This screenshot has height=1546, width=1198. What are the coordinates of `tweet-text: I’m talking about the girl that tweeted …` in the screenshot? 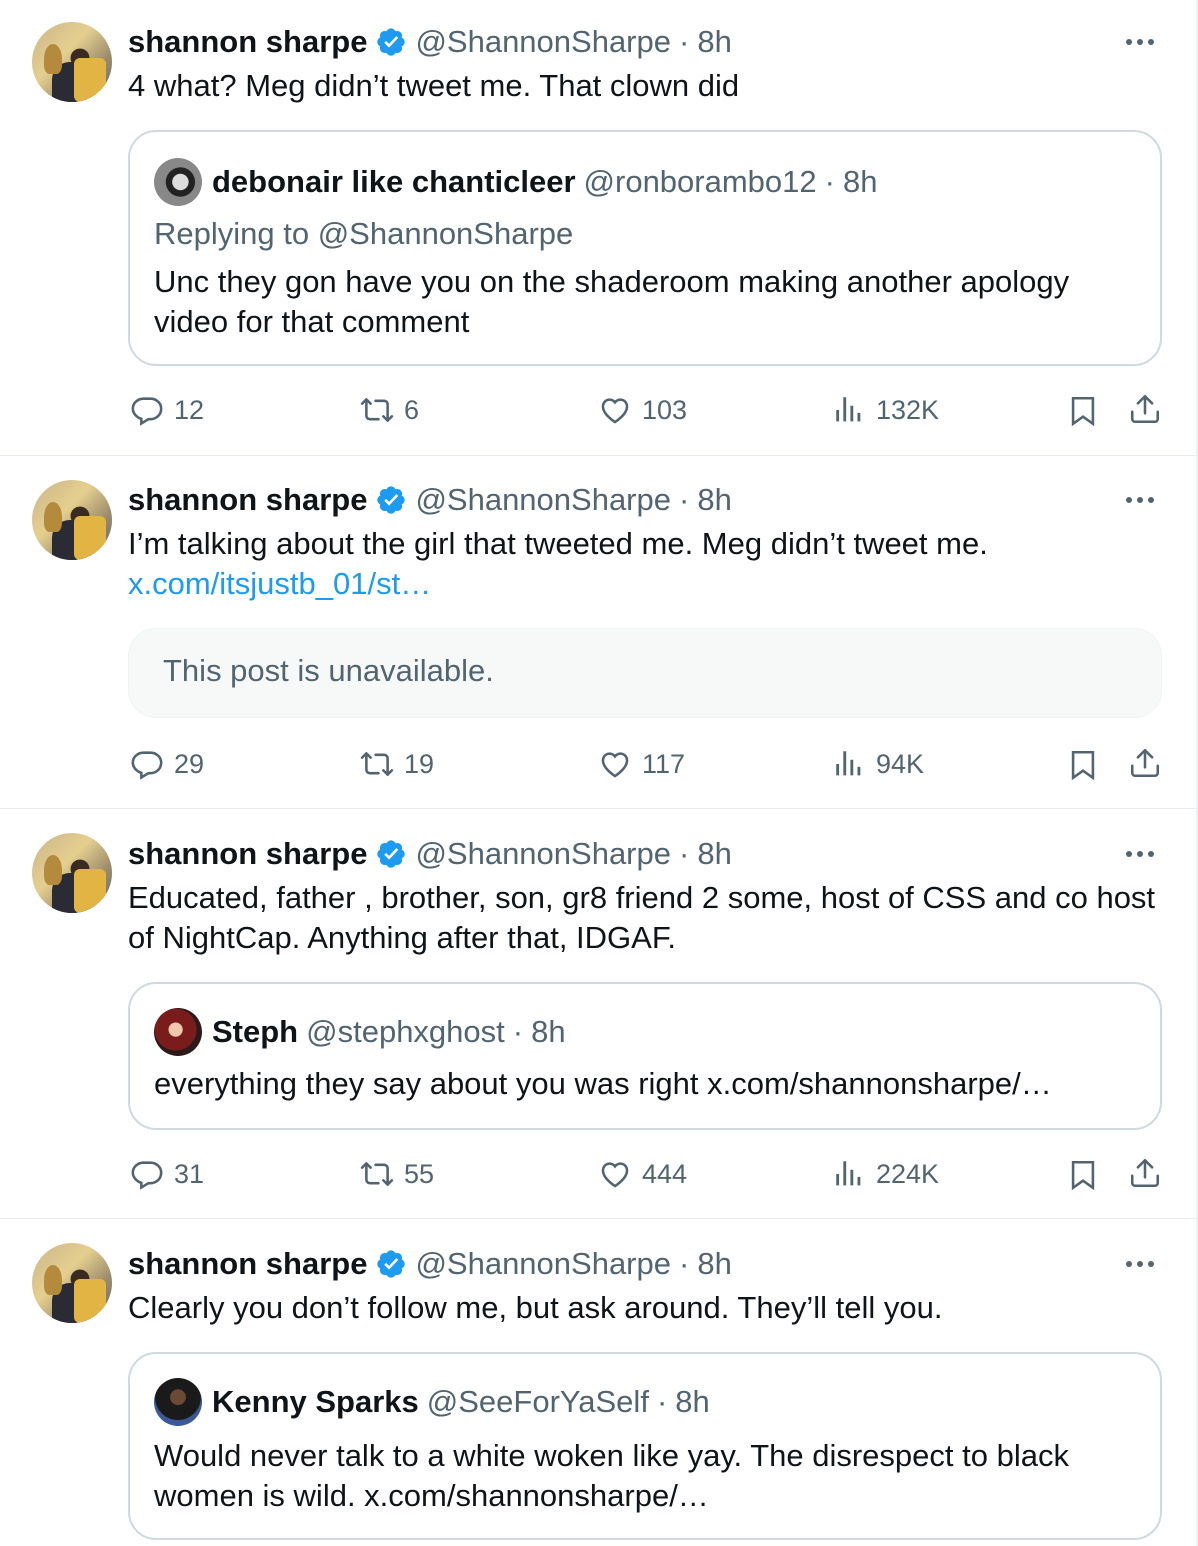 It's located at (558, 543).